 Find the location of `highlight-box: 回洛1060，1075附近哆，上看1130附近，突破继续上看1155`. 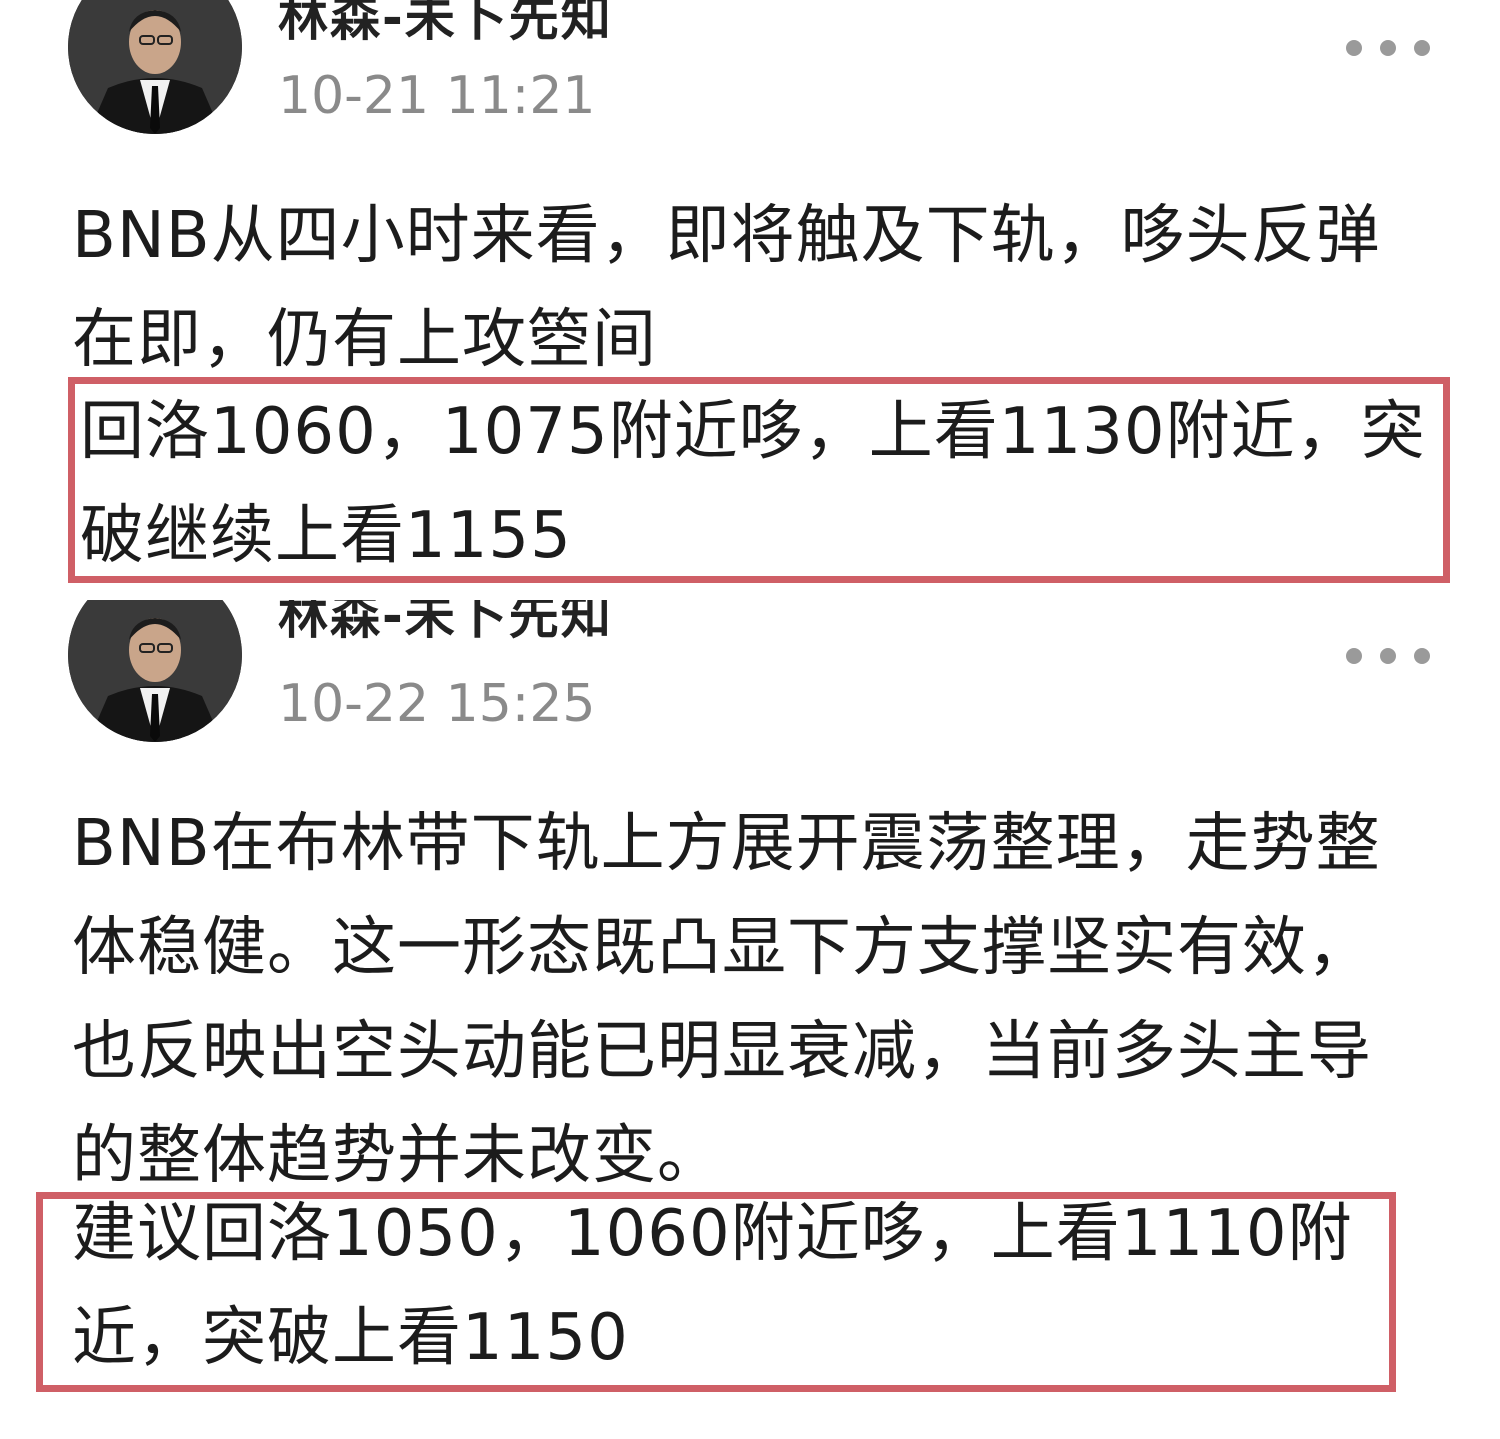

highlight-box: 回洛1060，1075附近哆，上看1130附近，突破继续上看1155 is located at coordinates (759, 480).